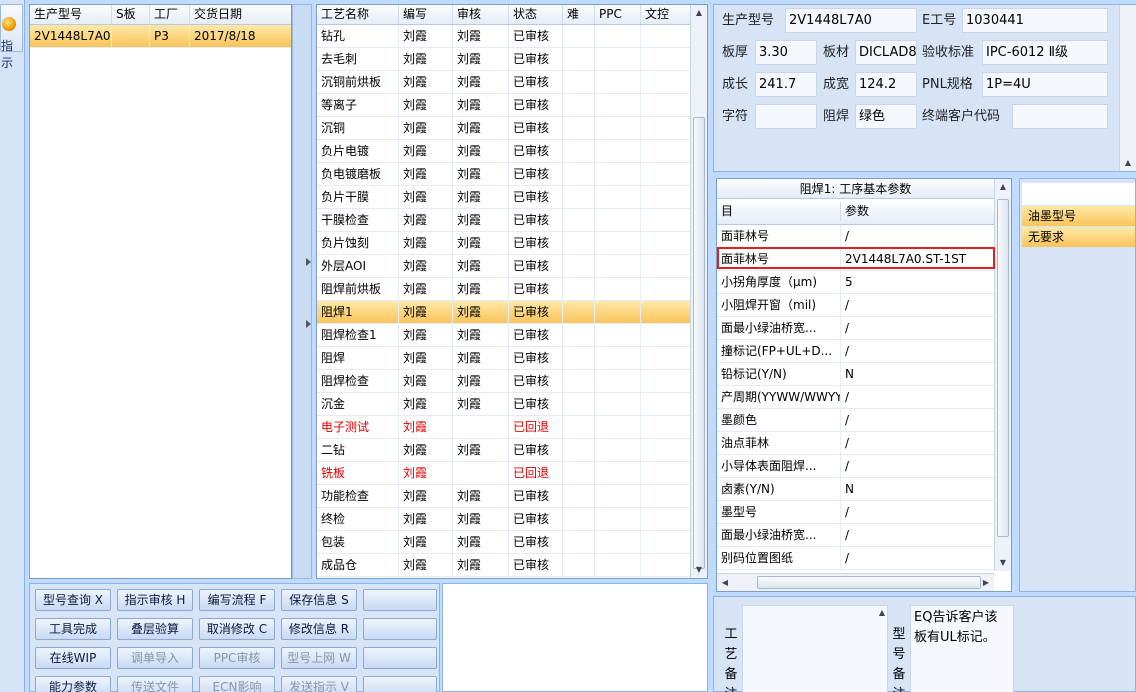 This screenshot has width=1136, height=692. What do you see at coordinates (504, 519) in the screenshot?
I see `process-row: 终检 刘霞 刘霞 已审核` at bounding box center [504, 519].